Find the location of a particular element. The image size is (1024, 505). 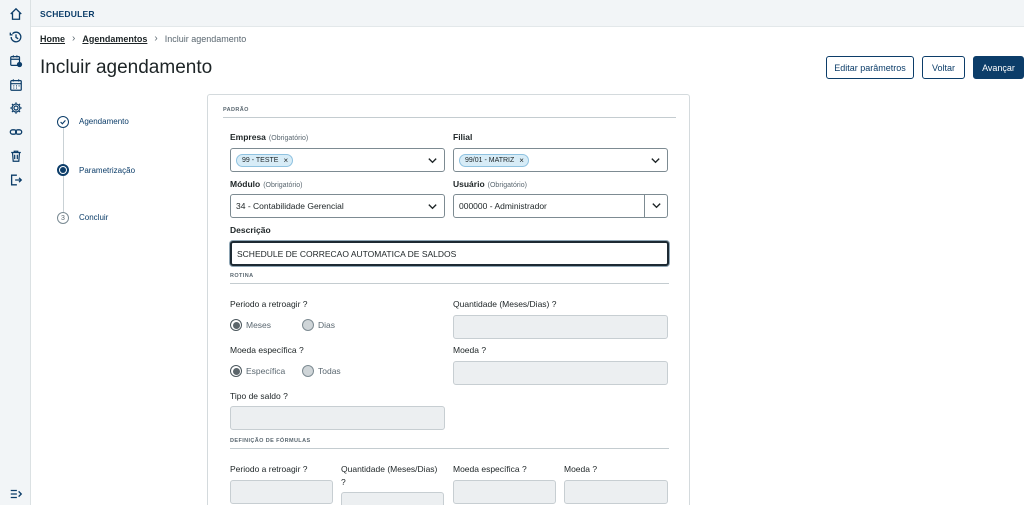

logout-icon is located at coordinates (15, 179).